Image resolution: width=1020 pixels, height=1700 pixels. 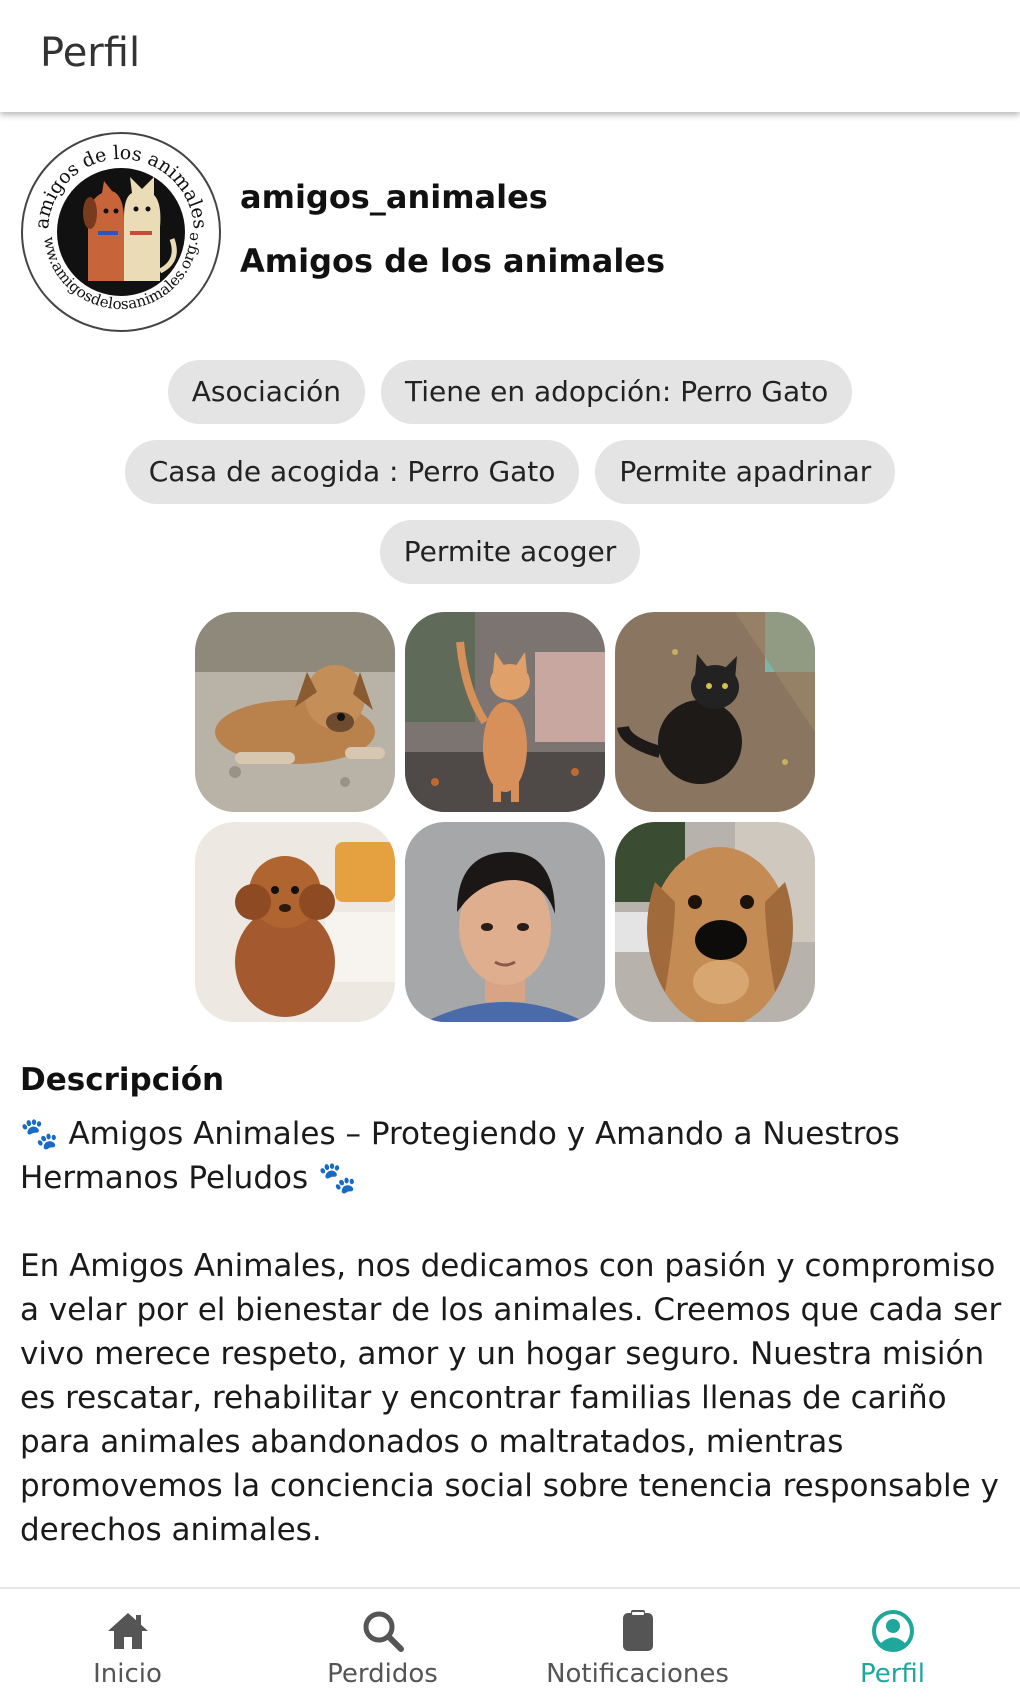 I want to click on top-app-bar: Perfil, so click(x=510, y=56).